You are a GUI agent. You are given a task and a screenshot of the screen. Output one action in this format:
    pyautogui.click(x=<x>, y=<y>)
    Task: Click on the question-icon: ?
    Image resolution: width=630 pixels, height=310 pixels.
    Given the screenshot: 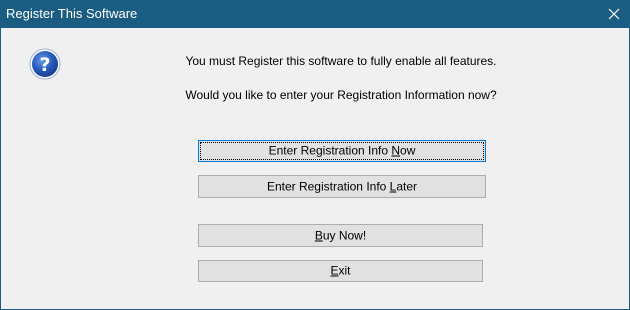 What is the action you would take?
    pyautogui.click(x=45, y=64)
    